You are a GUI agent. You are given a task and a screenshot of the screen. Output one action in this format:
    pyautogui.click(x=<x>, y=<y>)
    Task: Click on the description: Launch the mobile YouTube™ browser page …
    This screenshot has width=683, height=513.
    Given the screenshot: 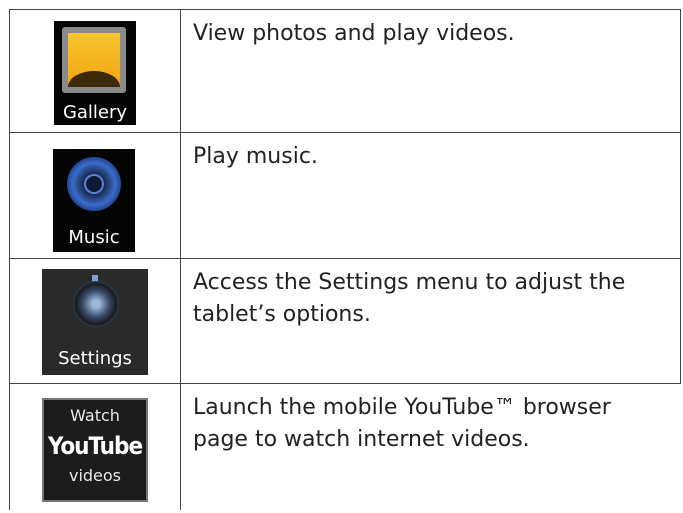 What is the action you would take?
    pyautogui.click(x=402, y=423)
    